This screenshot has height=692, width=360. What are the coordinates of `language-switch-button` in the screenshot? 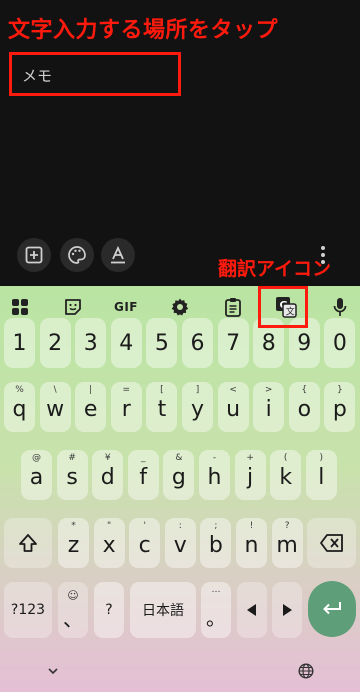 It's located at (306, 671).